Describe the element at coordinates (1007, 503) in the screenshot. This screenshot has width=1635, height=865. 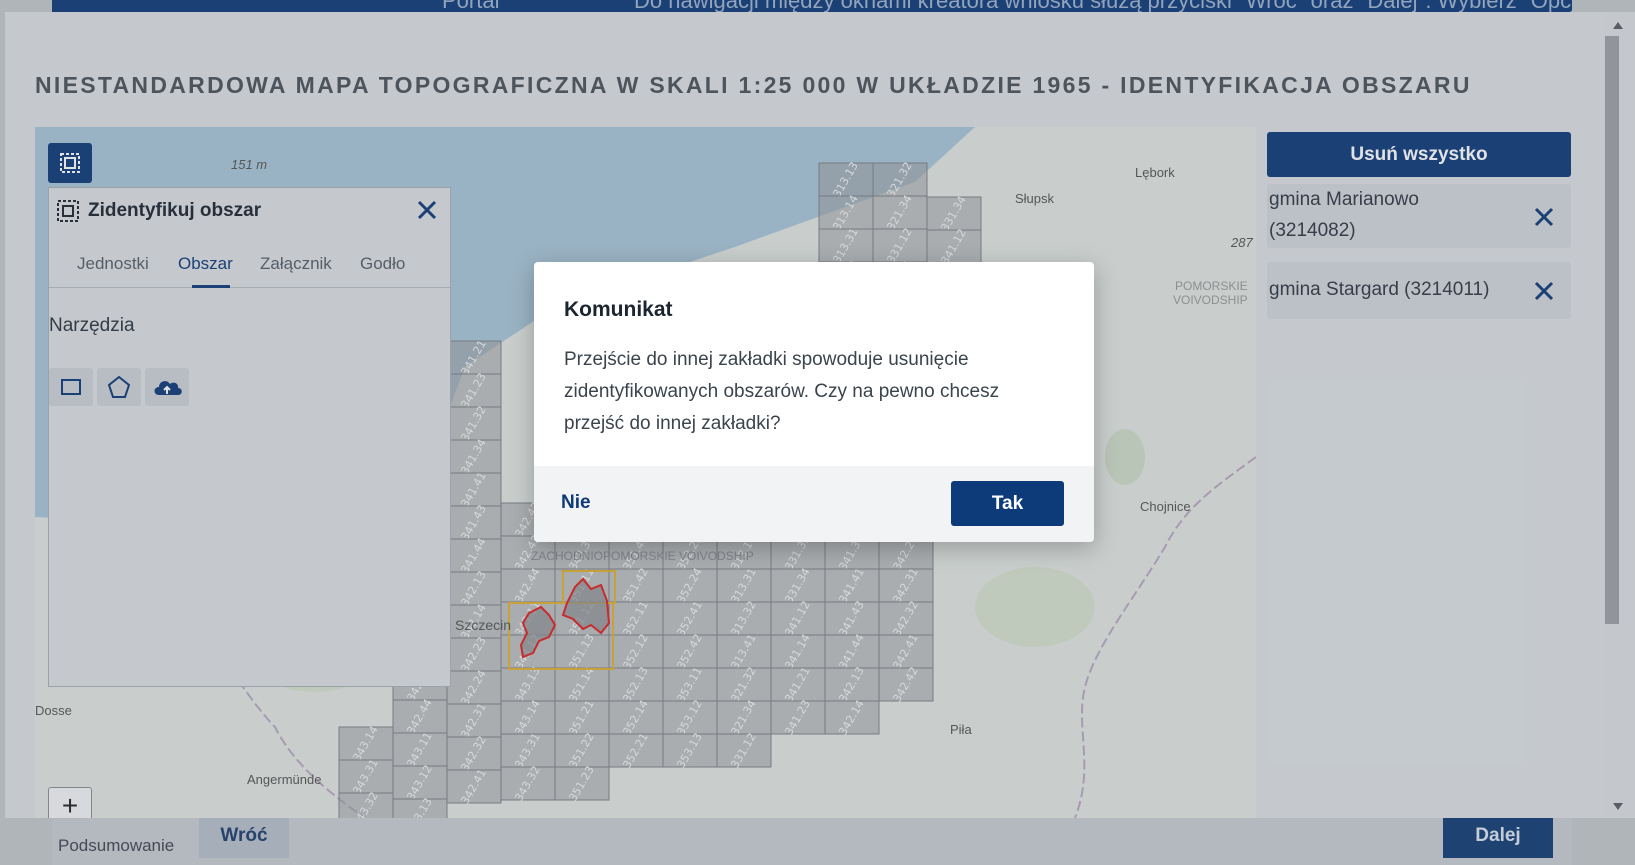
I see `yes-button: Tak` at that location.